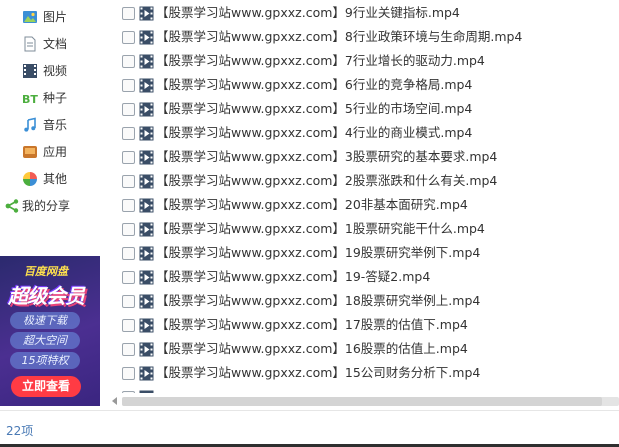 The height and width of the screenshot is (447, 619). I want to click on sidebar-item-label: 应用, so click(55, 152).